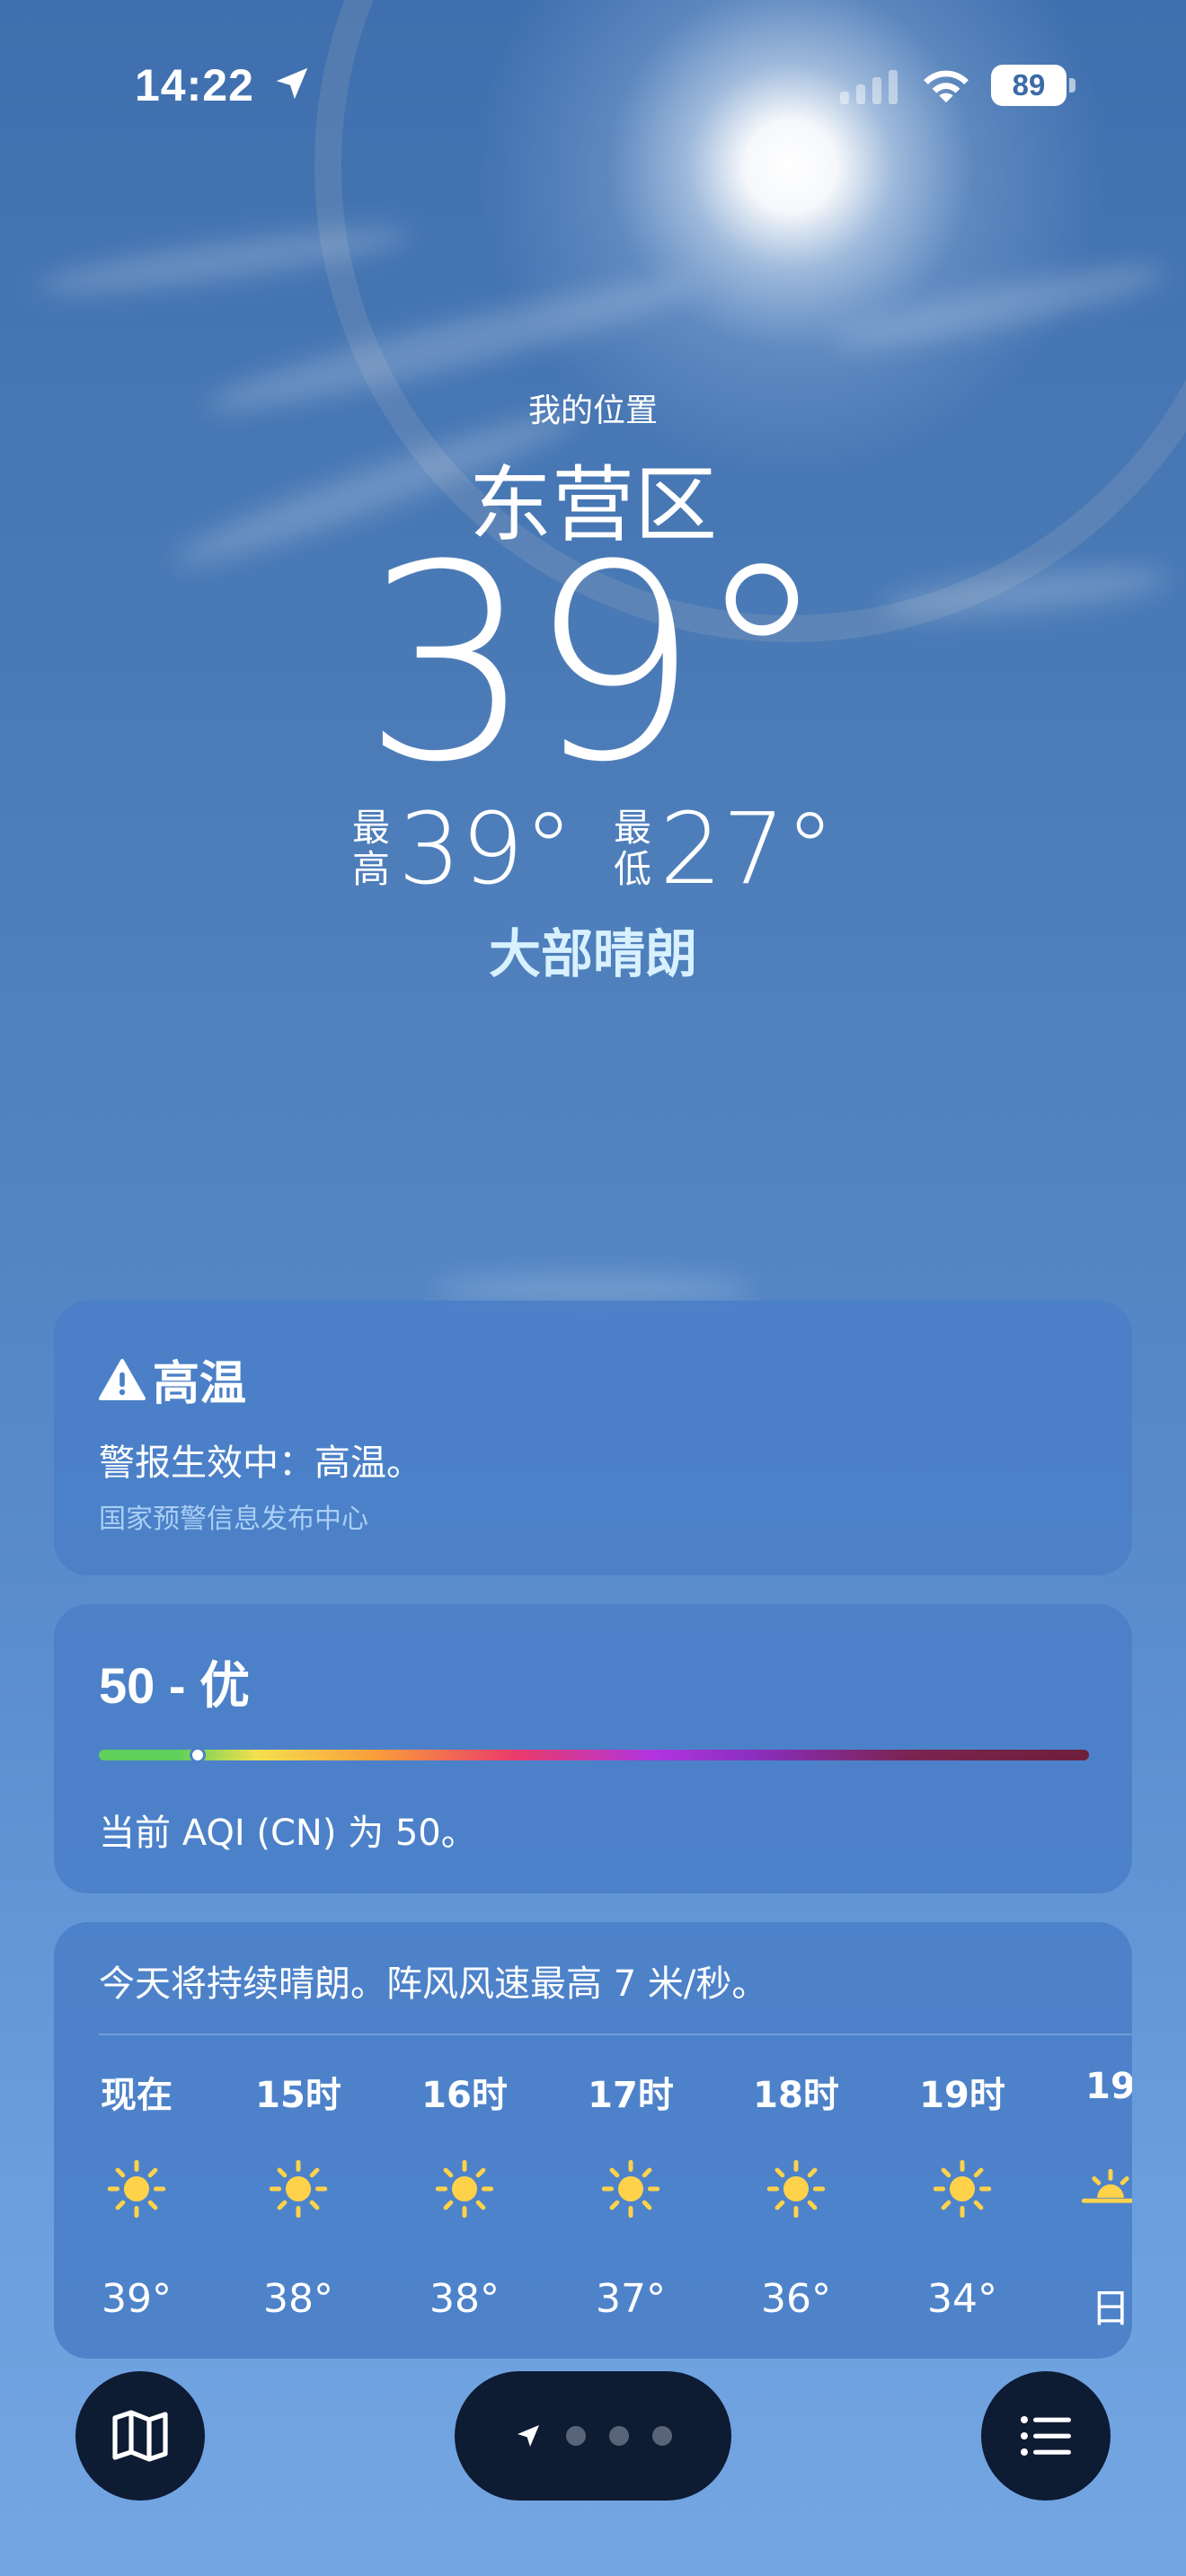 The image size is (1186, 2576). What do you see at coordinates (1110, 2309) in the screenshot?
I see `hour-temperature: 日` at bounding box center [1110, 2309].